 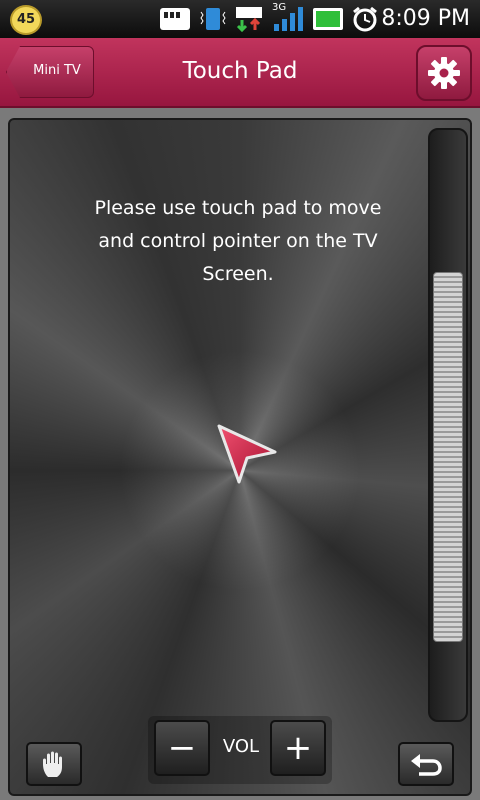 What do you see at coordinates (298, 748) in the screenshot?
I see `volume-up-button: +` at bounding box center [298, 748].